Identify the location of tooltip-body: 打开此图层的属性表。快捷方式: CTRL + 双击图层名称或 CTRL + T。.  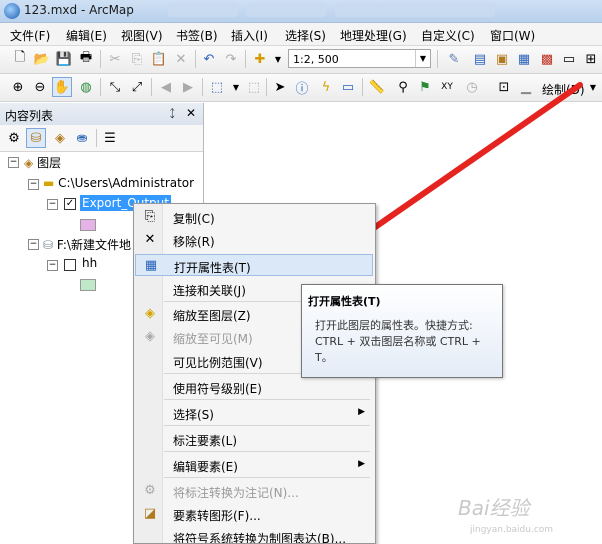
(405, 342).